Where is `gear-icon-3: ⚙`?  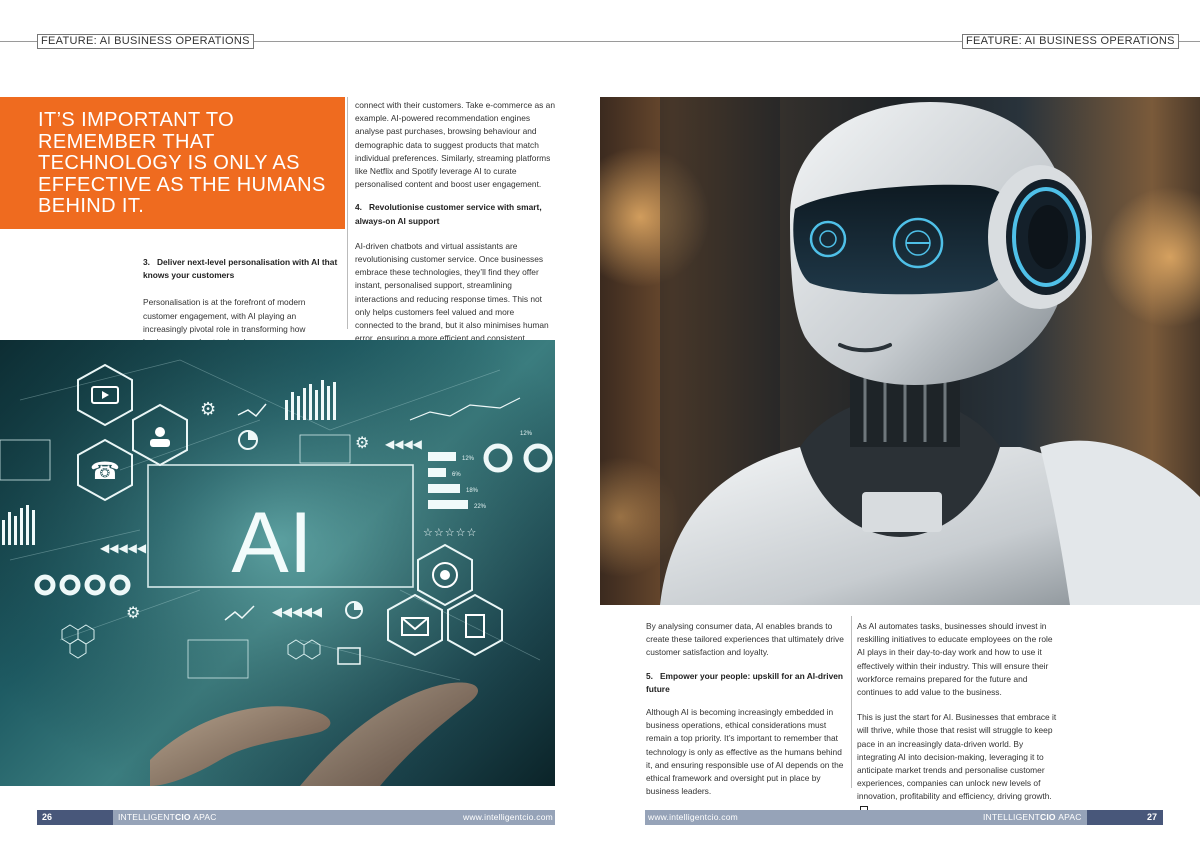 gear-icon-3: ⚙ is located at coordinates (133, 613).